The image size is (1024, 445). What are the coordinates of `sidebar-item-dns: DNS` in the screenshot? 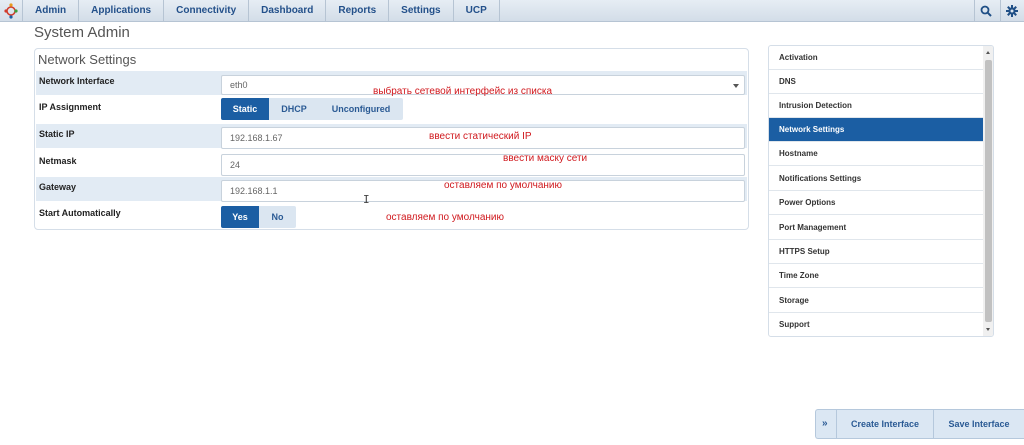 It's located at (876, 82).